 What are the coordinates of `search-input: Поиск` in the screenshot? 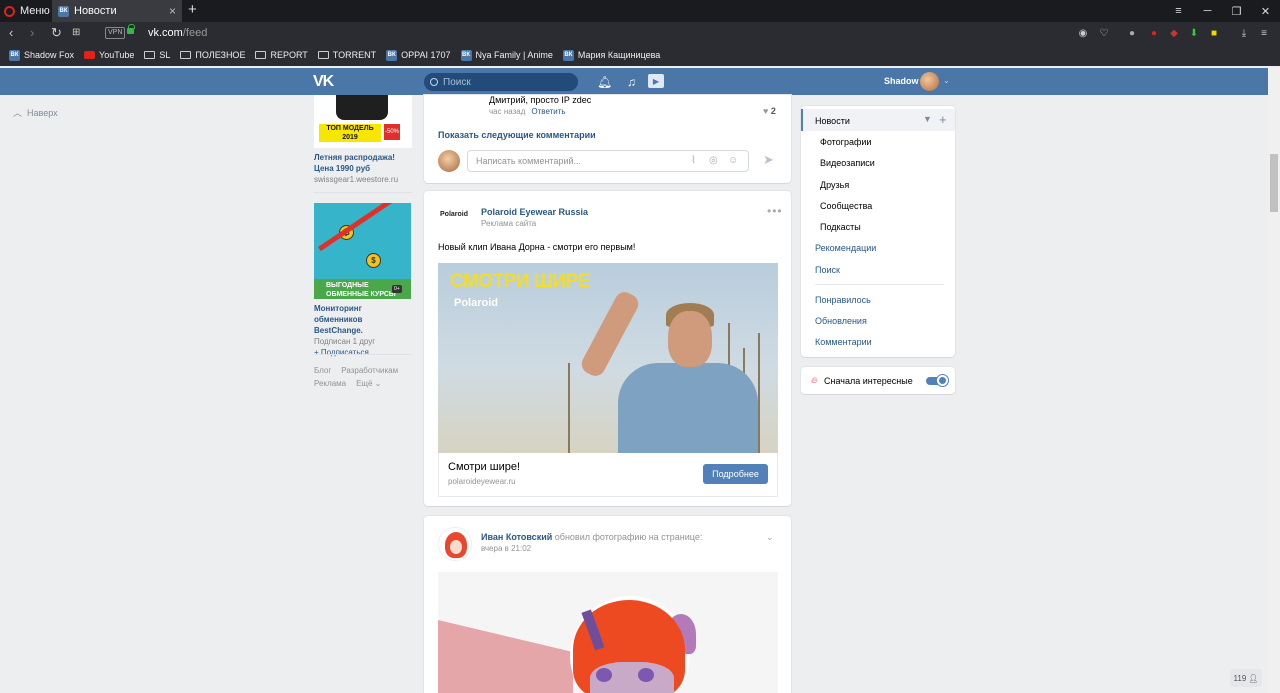 It's located at (501, 82).